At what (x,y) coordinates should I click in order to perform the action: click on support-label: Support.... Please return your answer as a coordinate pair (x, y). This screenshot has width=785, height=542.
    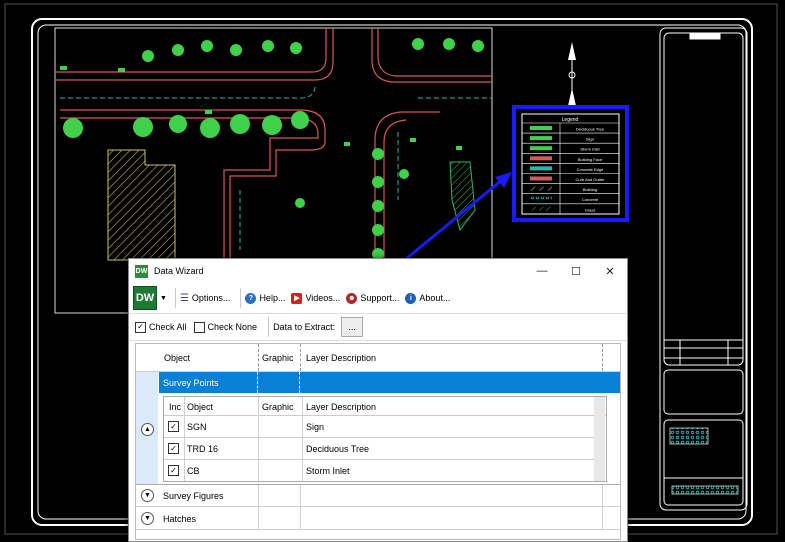
    Looking at the image, I should click on (380, 298).